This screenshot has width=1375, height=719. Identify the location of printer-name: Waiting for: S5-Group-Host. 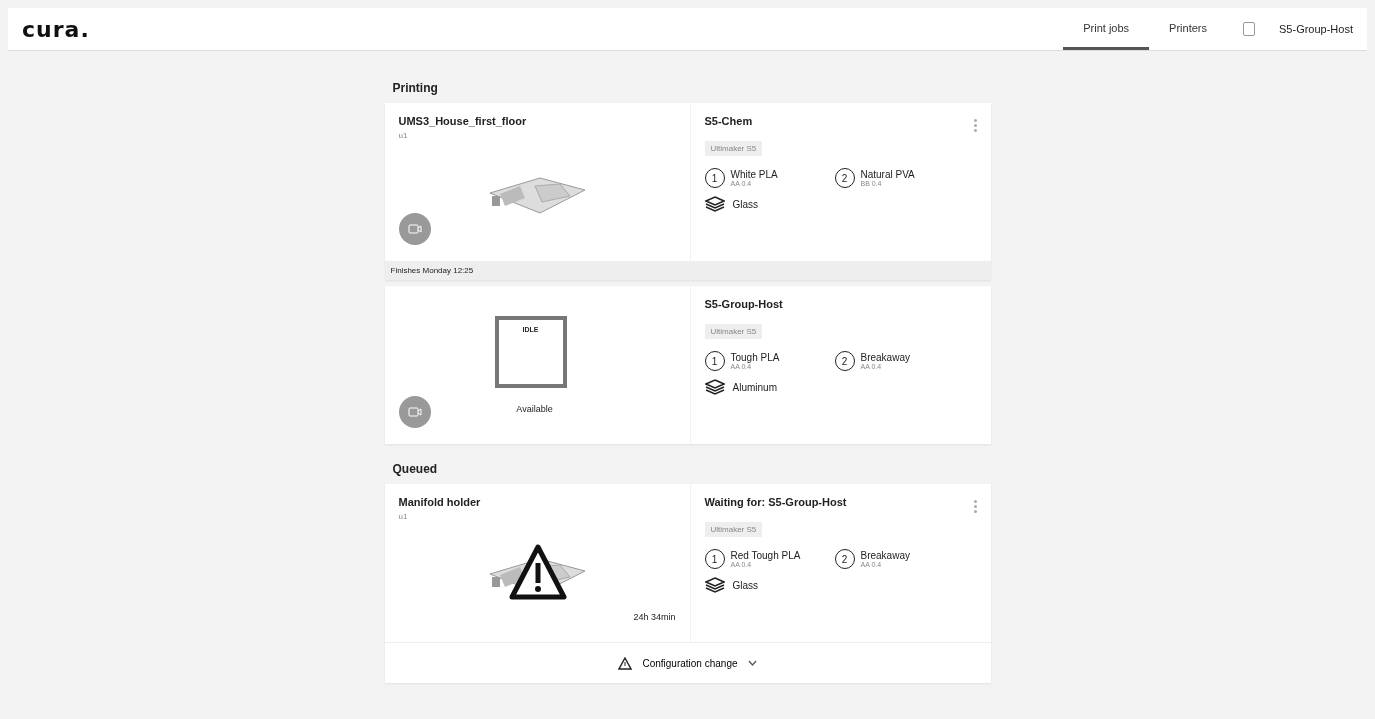
(776, 502).